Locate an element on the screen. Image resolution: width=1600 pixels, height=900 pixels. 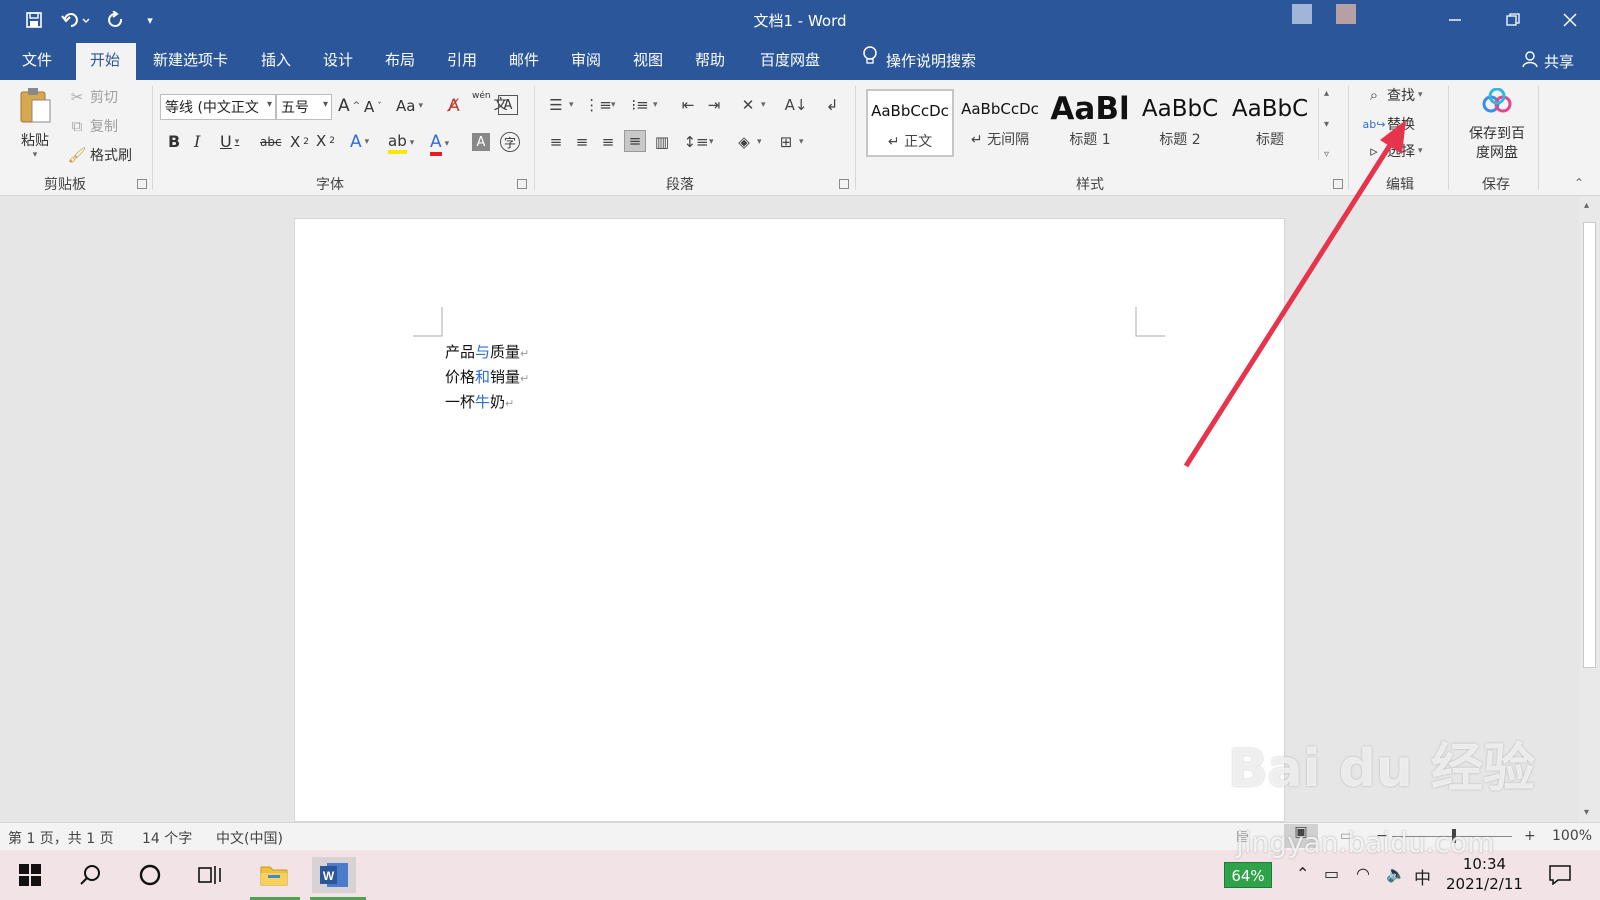
show-marks-icon: ↲ is located at coordinates (832, 105).